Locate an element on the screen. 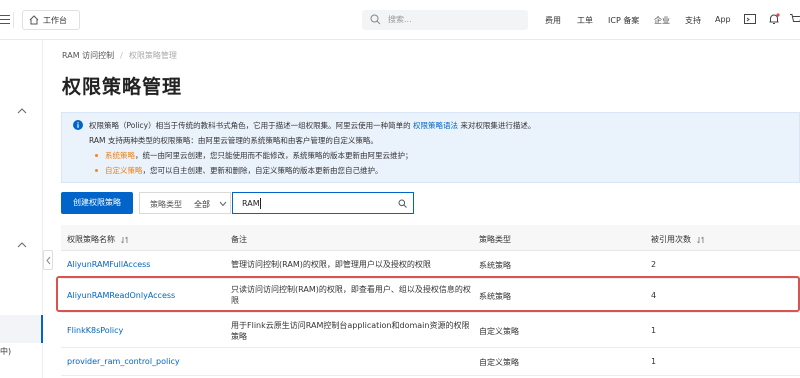 The image size is (800, 378). policy-name-link: AliyunRAMFullAccess is located at coordinates (108, 264).